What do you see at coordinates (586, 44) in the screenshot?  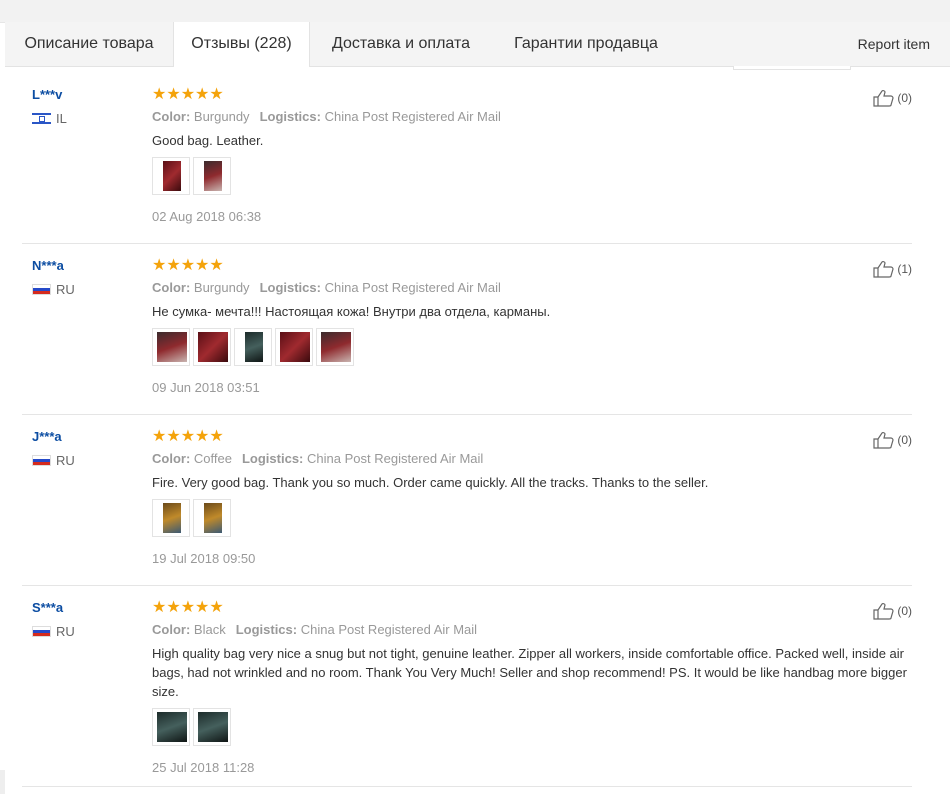 I see `tab-guarantees: Гарантии продавца` at bounding box center [586, 44].